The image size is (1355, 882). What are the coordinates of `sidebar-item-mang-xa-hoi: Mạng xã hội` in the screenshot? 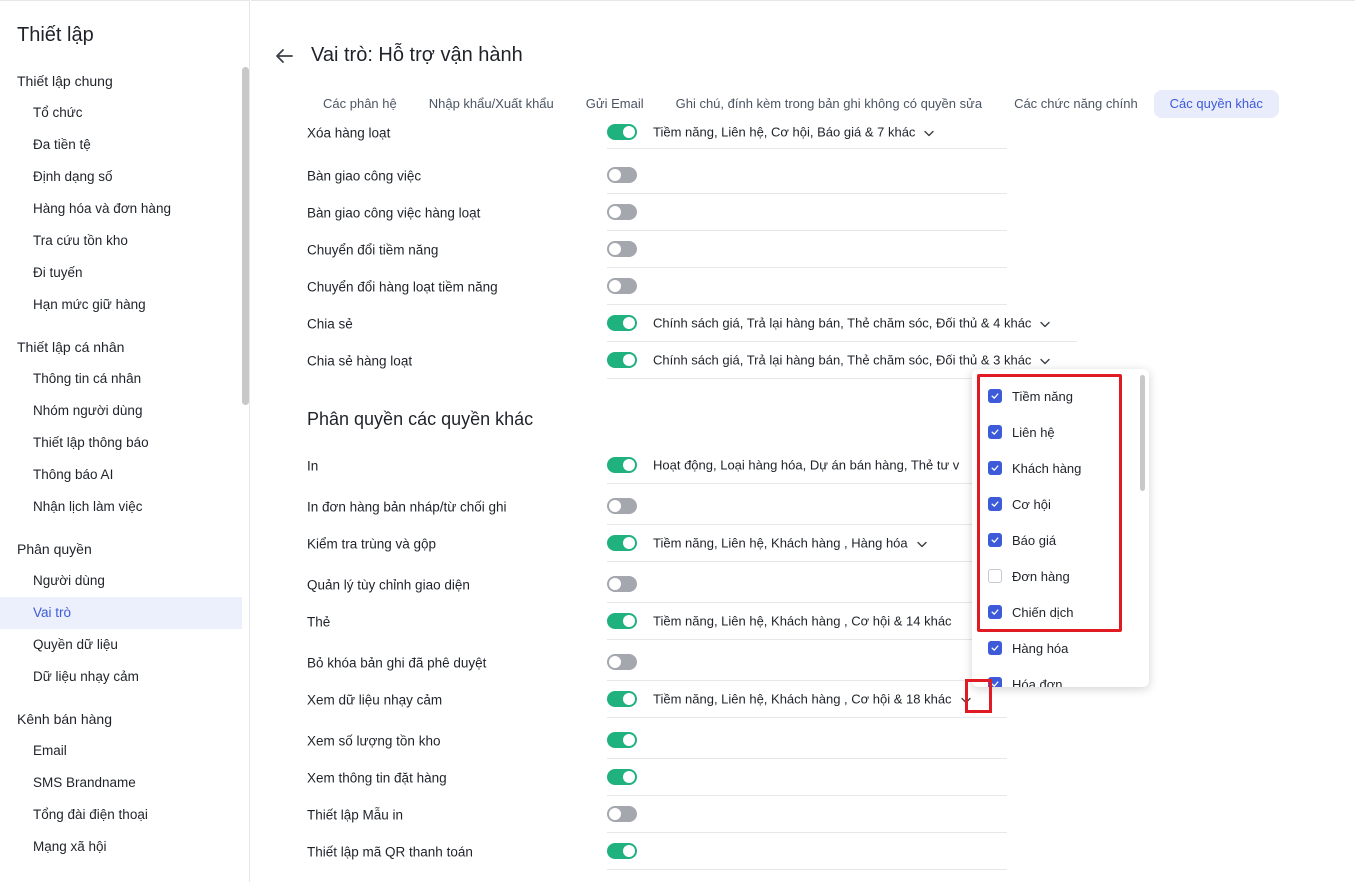 It's located at (121, 847).